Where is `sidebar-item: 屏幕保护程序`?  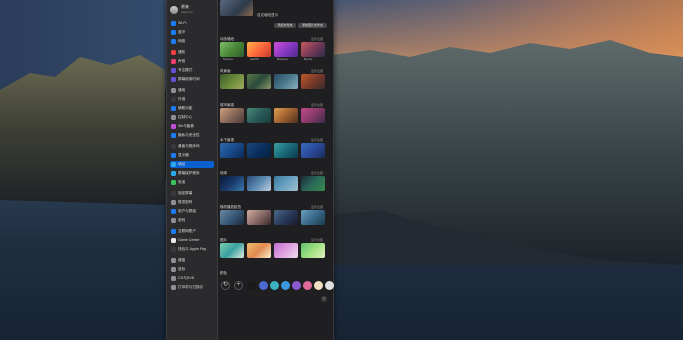 sidebar-item: 屏幕保护程序 is located at coordinates (192, 173).